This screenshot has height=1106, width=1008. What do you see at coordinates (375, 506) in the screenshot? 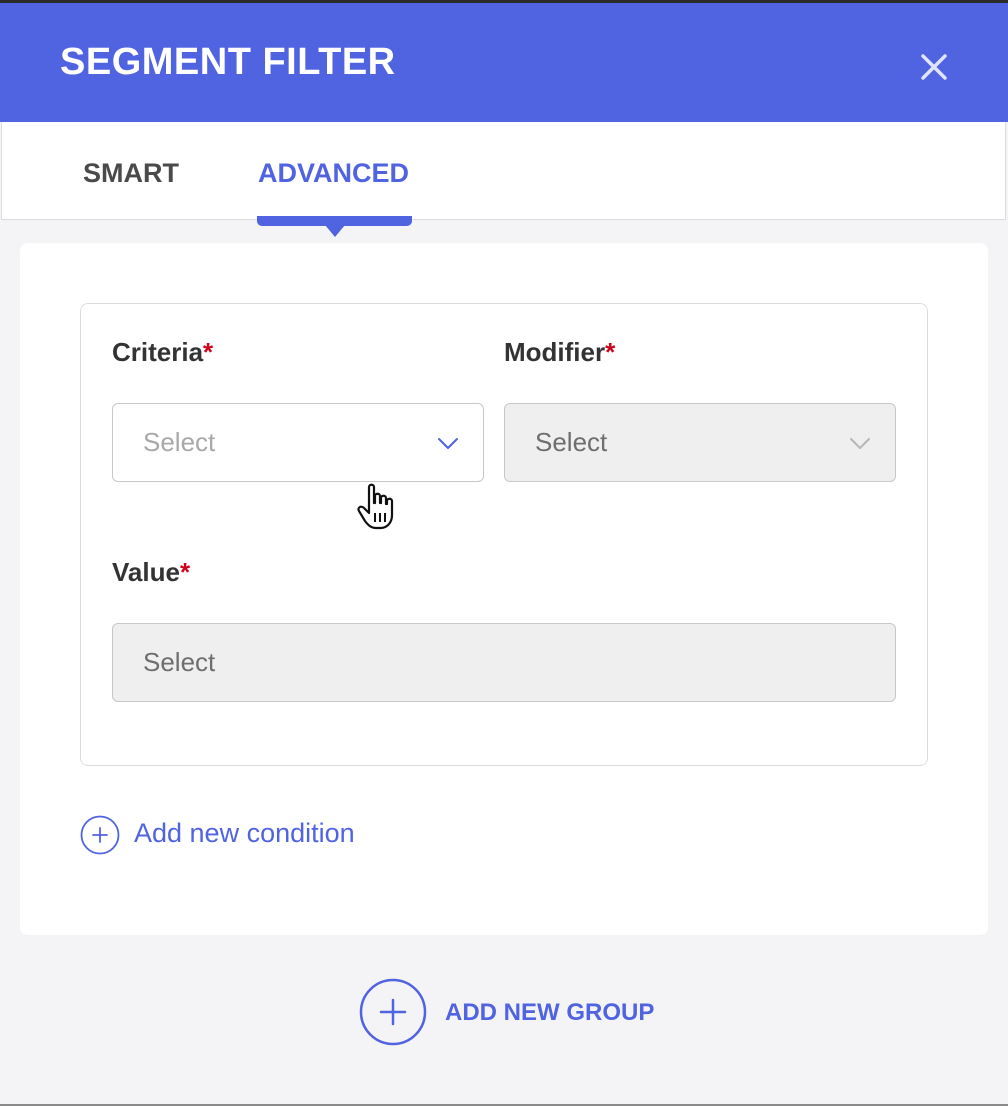
I see `hand-pointer-cursor-icon` at bounding box center [375, 506].